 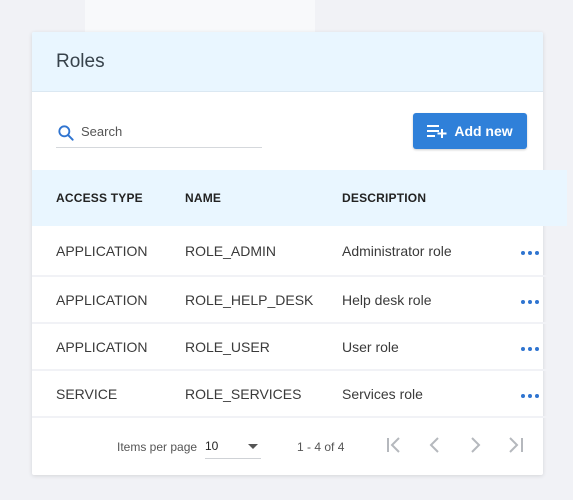 I want to click on column-header-name: NAME, so click(x=263, y=198).